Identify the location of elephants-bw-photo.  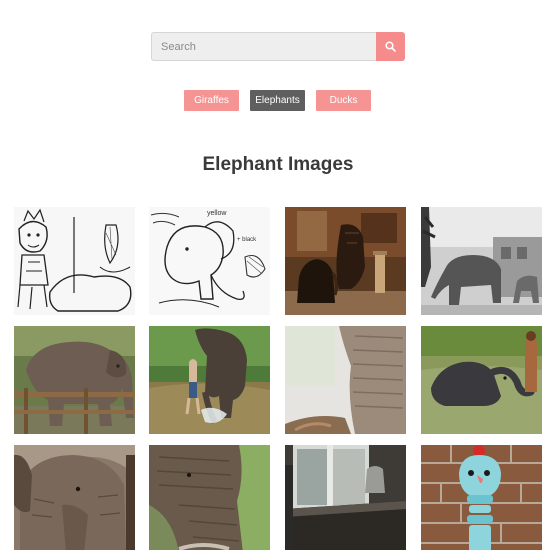
(481, 261).